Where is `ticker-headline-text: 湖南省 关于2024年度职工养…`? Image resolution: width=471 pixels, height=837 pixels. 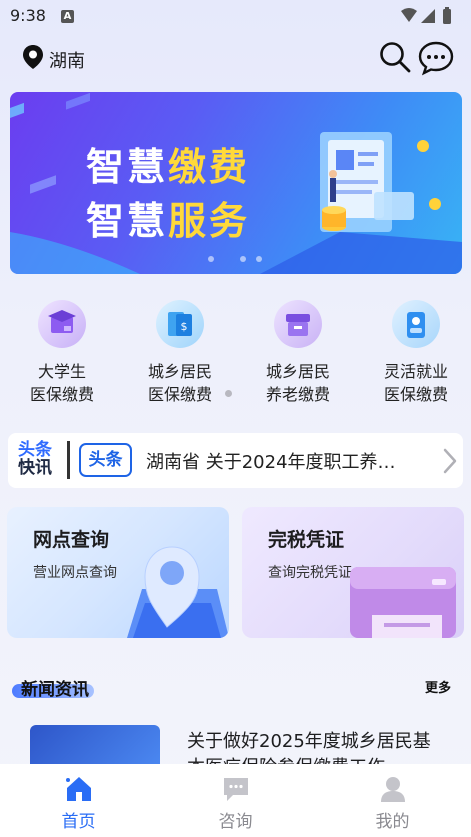 ticker-headline-text: 湖南省 关于2024年度职工养… is located at coordinates (291, 461).